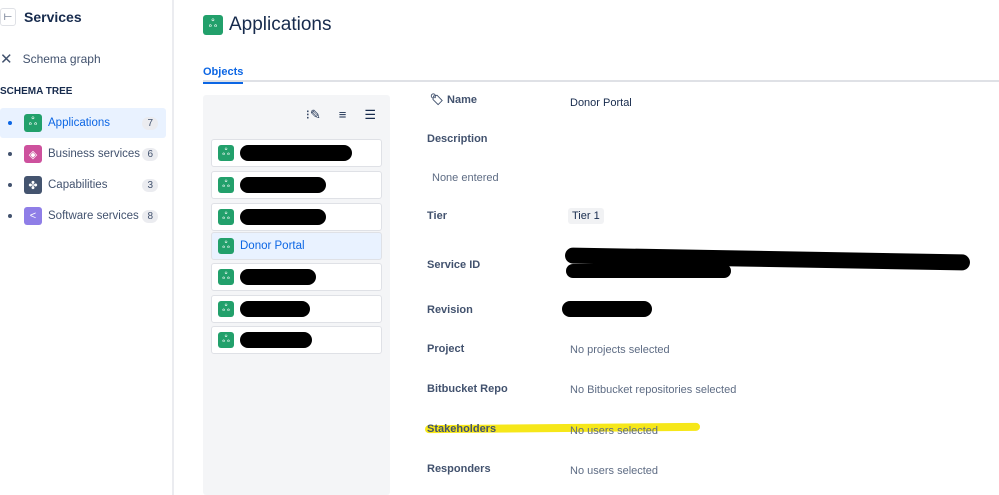  What do you see at coordinates (459, 469) in the screenshot?
I see `responders-label: Responders` at bounding box center [459, 469].